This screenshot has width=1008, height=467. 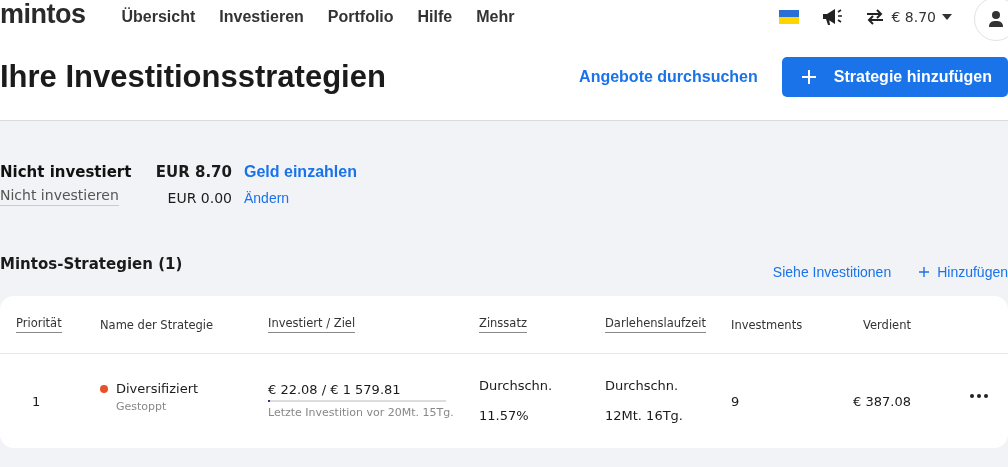 What do you see at coordinates (193, 77) in the screenshot?
I see `page-title: Ihre Investitionsstrategien` at bounding box center [193, 77].